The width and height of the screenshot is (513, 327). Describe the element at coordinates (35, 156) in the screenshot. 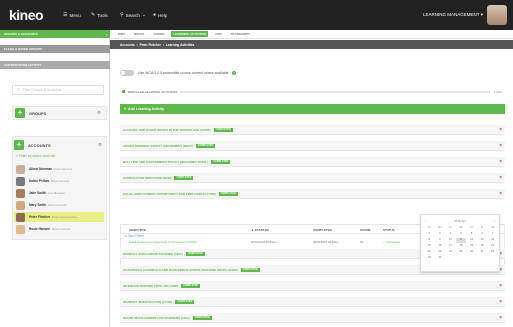

I see `filter-link: + Filter by status and role` at that location.